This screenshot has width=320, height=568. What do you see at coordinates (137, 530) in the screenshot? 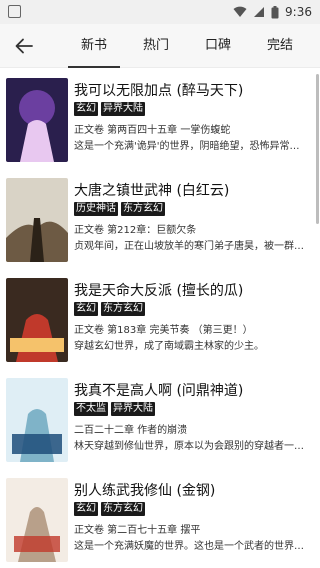
I see `latest-chapter: 正文卷 第二百七十五章 摆平` at bounding box center [137, 530].